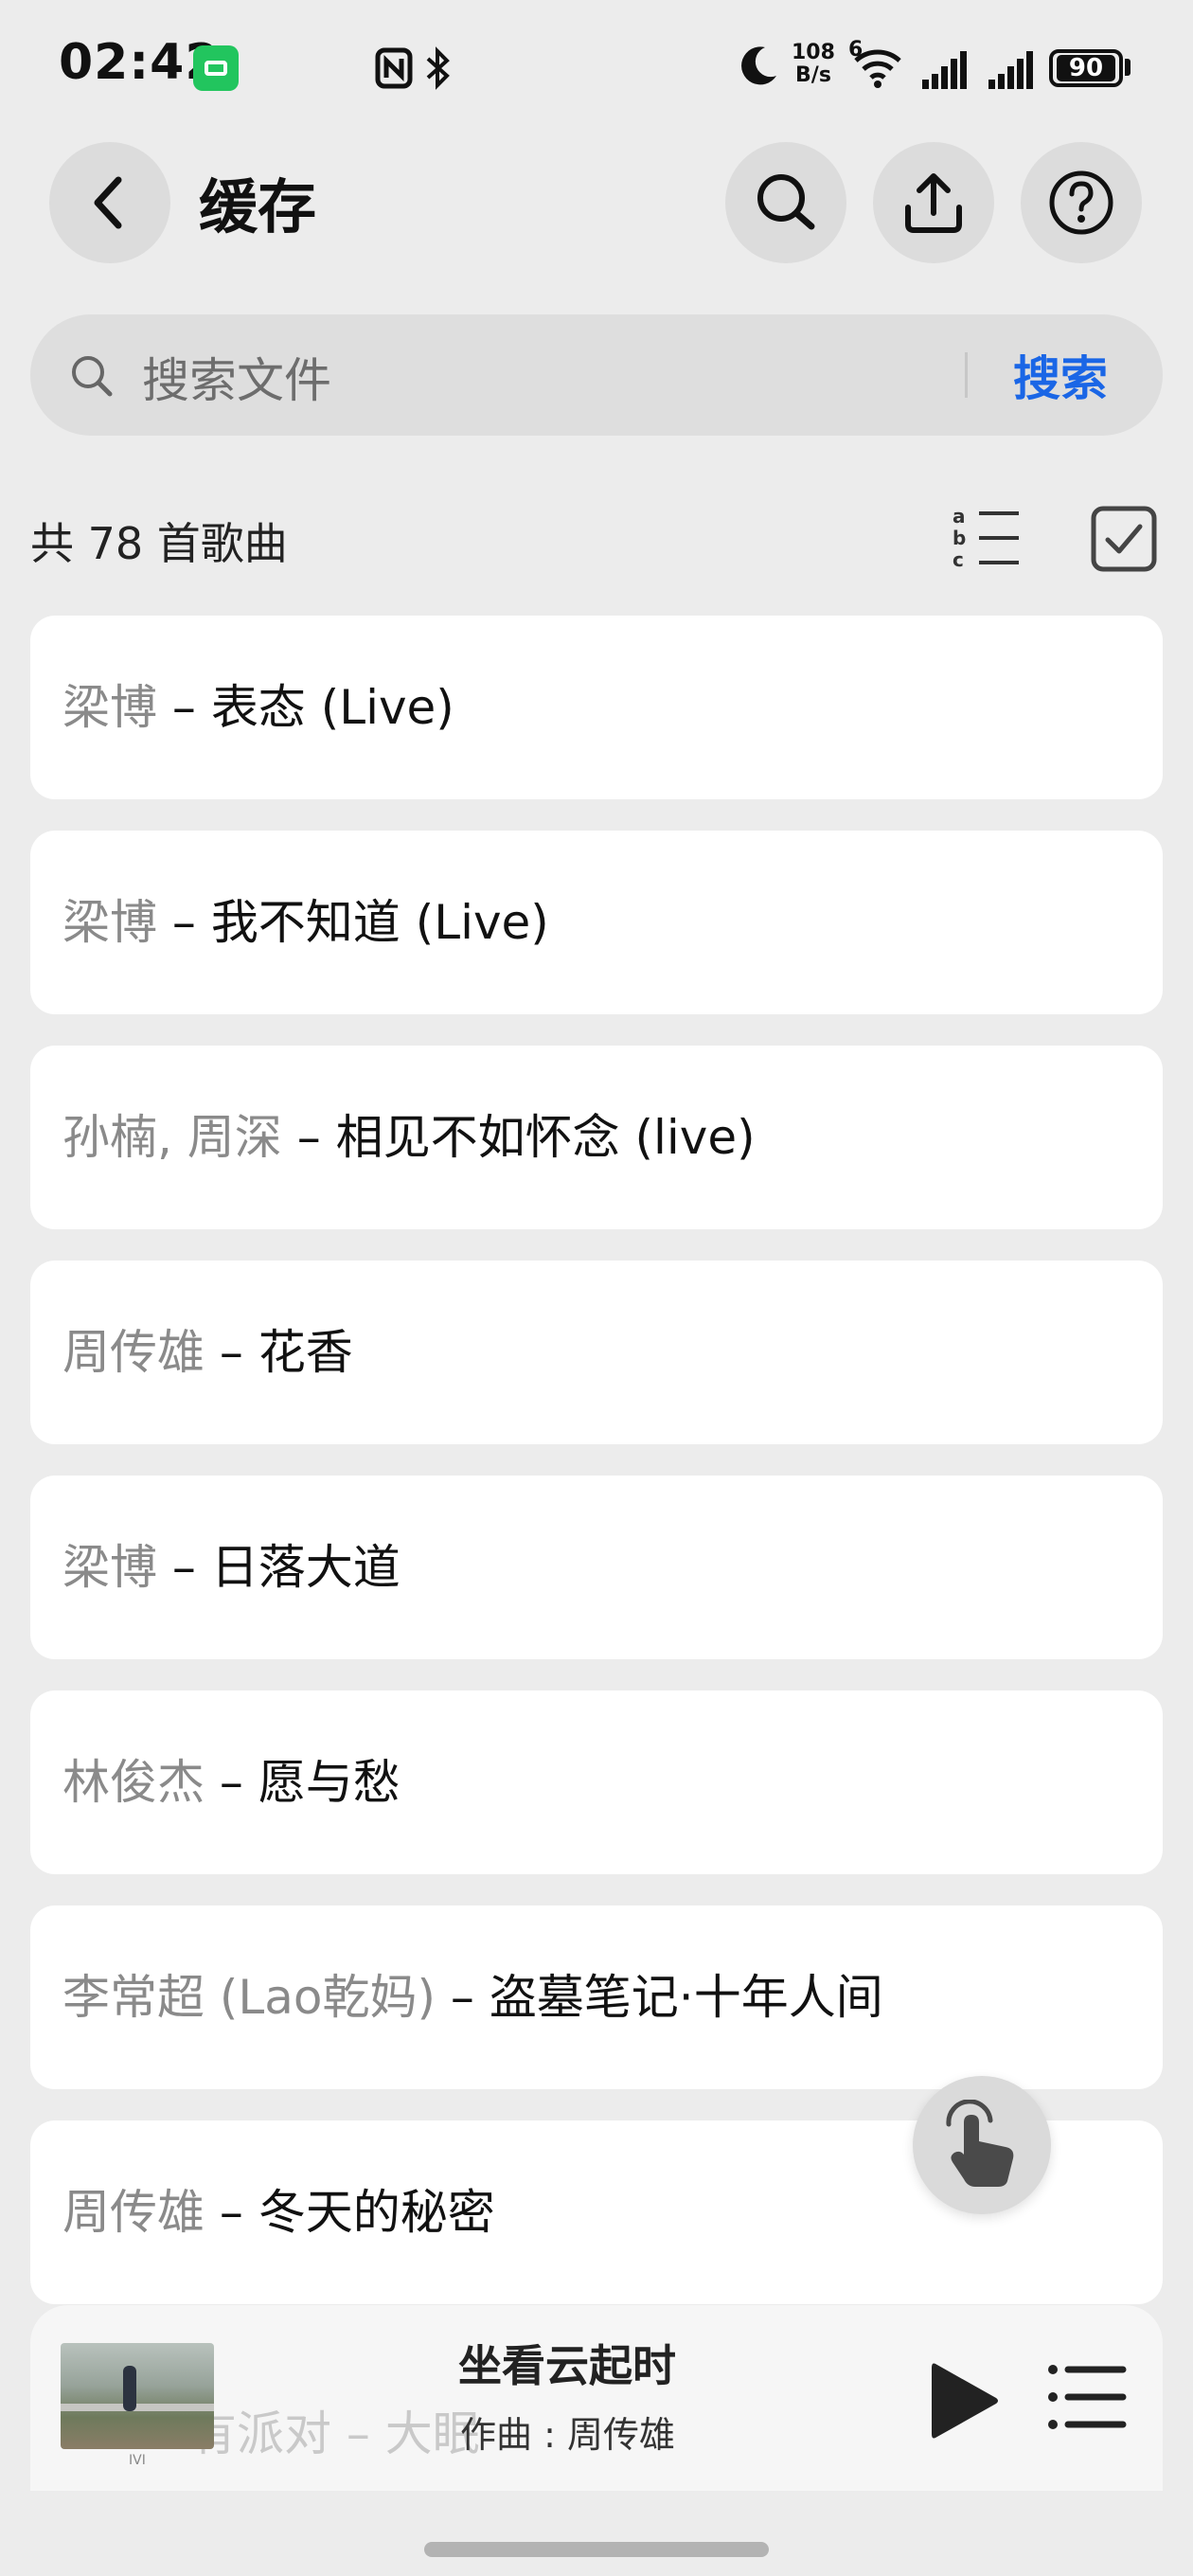 The height and width of the screenshot is (2576, 1193). What do you see at coordinates (596, 1352) in the screenshot?
I see `song-item: 周传雄 – 花香` at bounding box center [596, 1352].